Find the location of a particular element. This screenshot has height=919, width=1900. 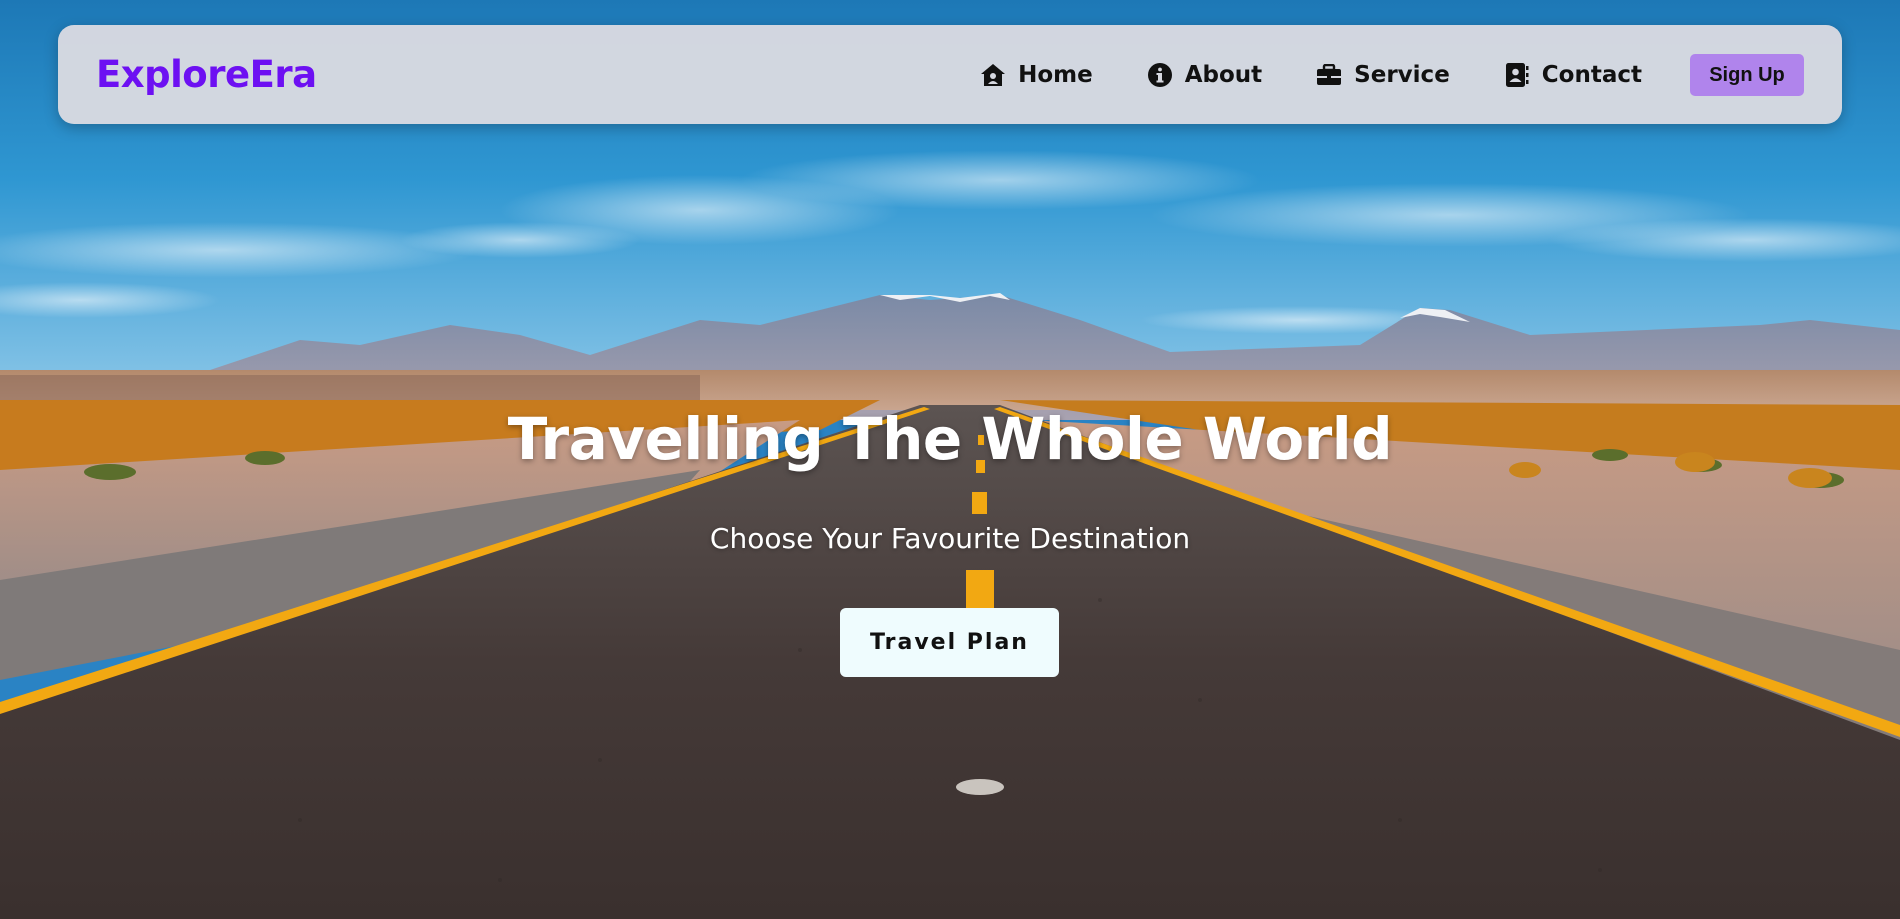

hero-subtitle: Choose Your Favourite Destination is located at coordinates (950, 538).